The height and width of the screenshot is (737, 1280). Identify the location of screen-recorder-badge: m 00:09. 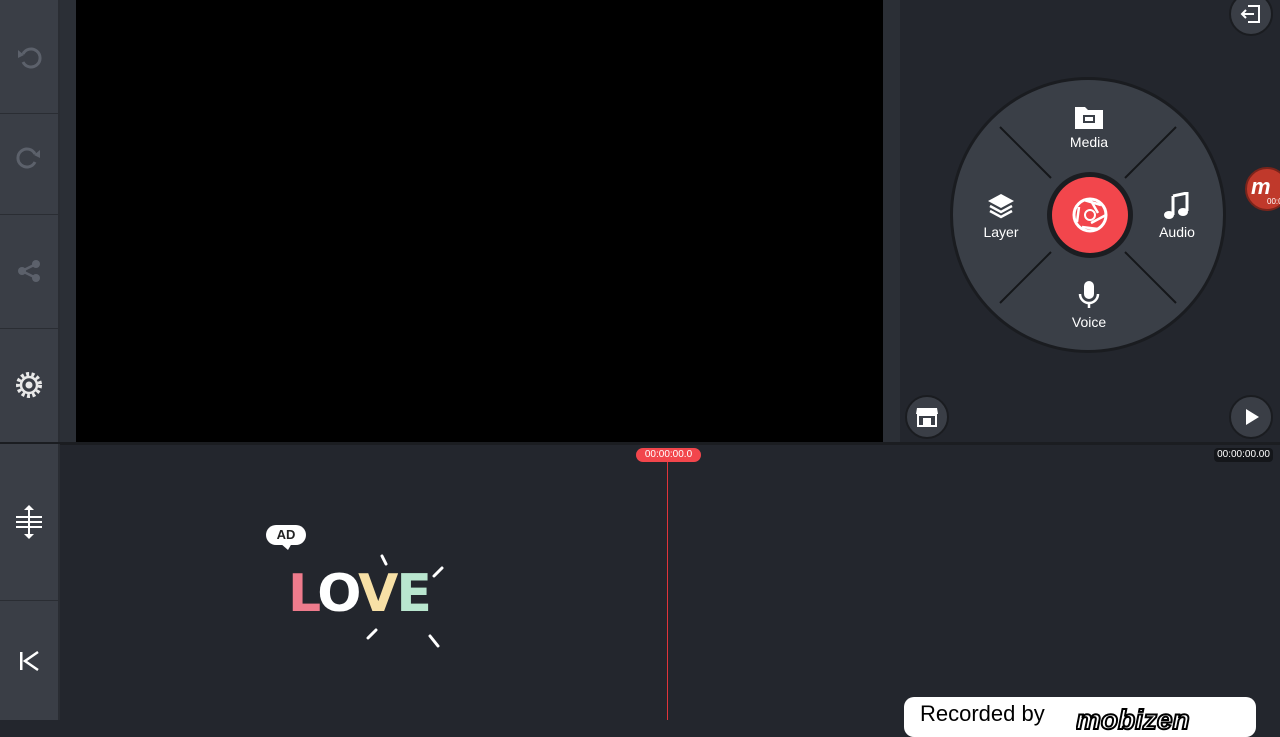
(1262, 189).